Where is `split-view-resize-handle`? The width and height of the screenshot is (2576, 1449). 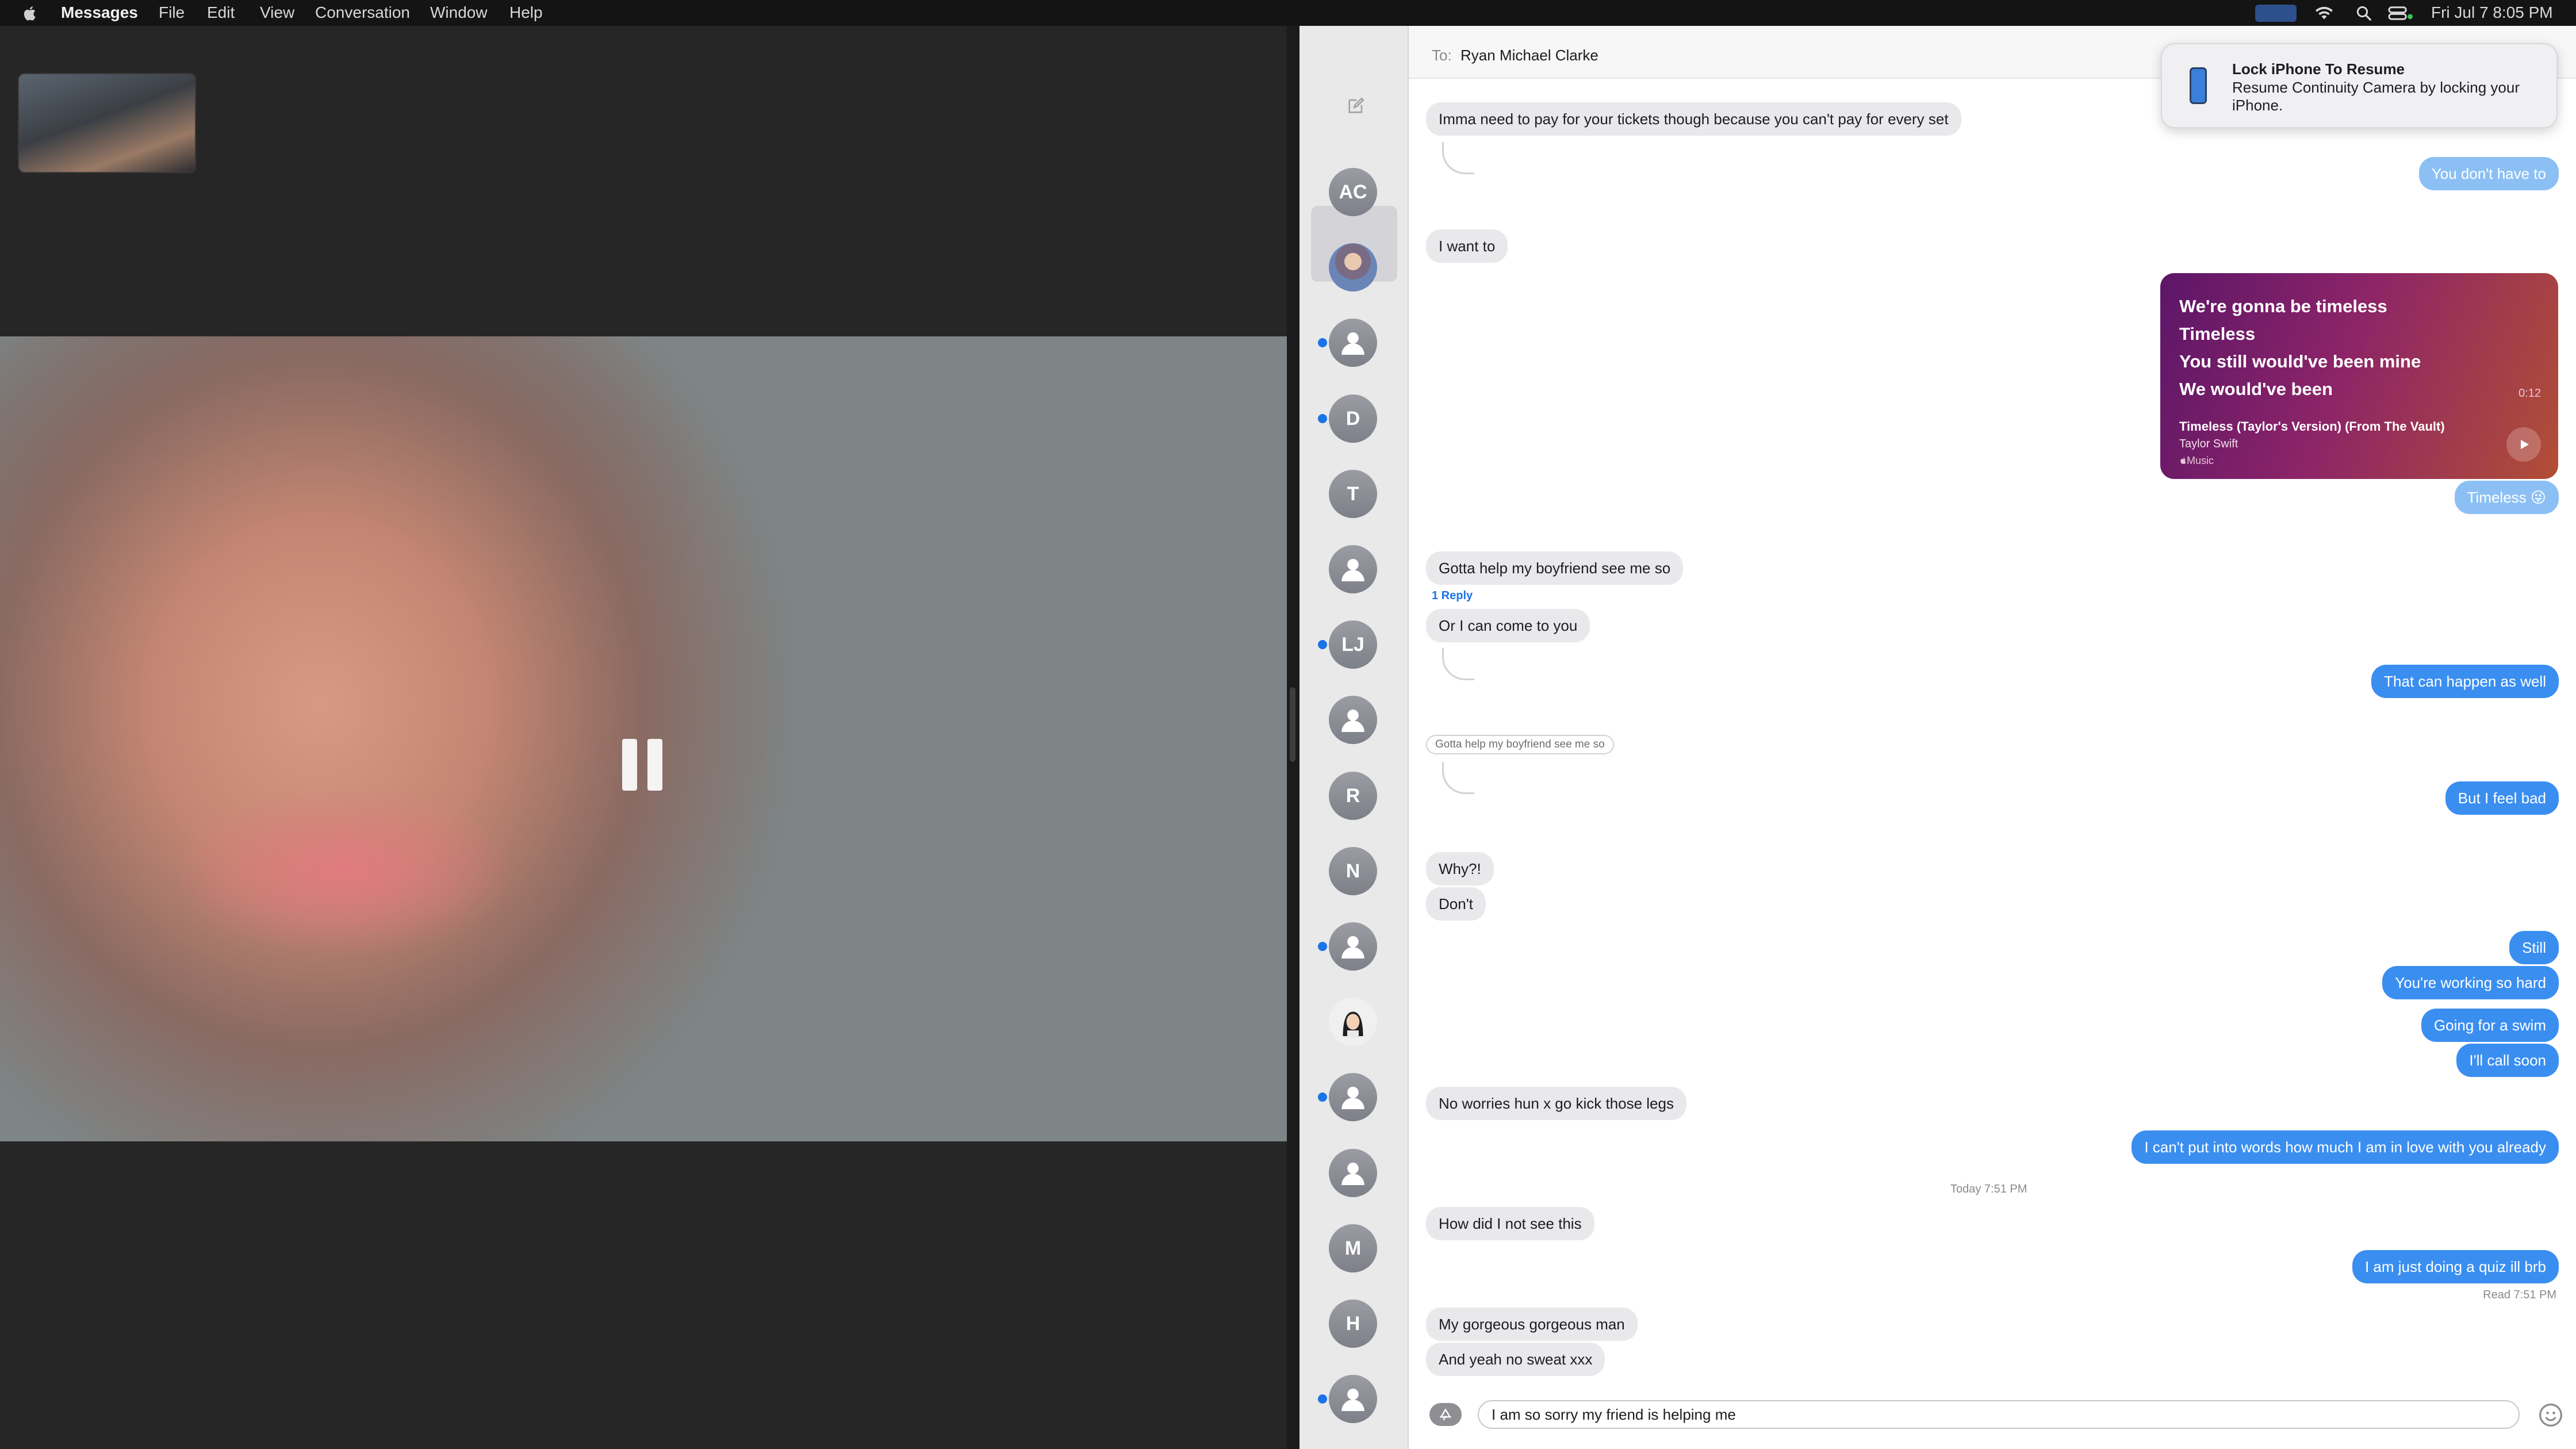 split-view-resize-handle is located at coordinates (1292, 724).